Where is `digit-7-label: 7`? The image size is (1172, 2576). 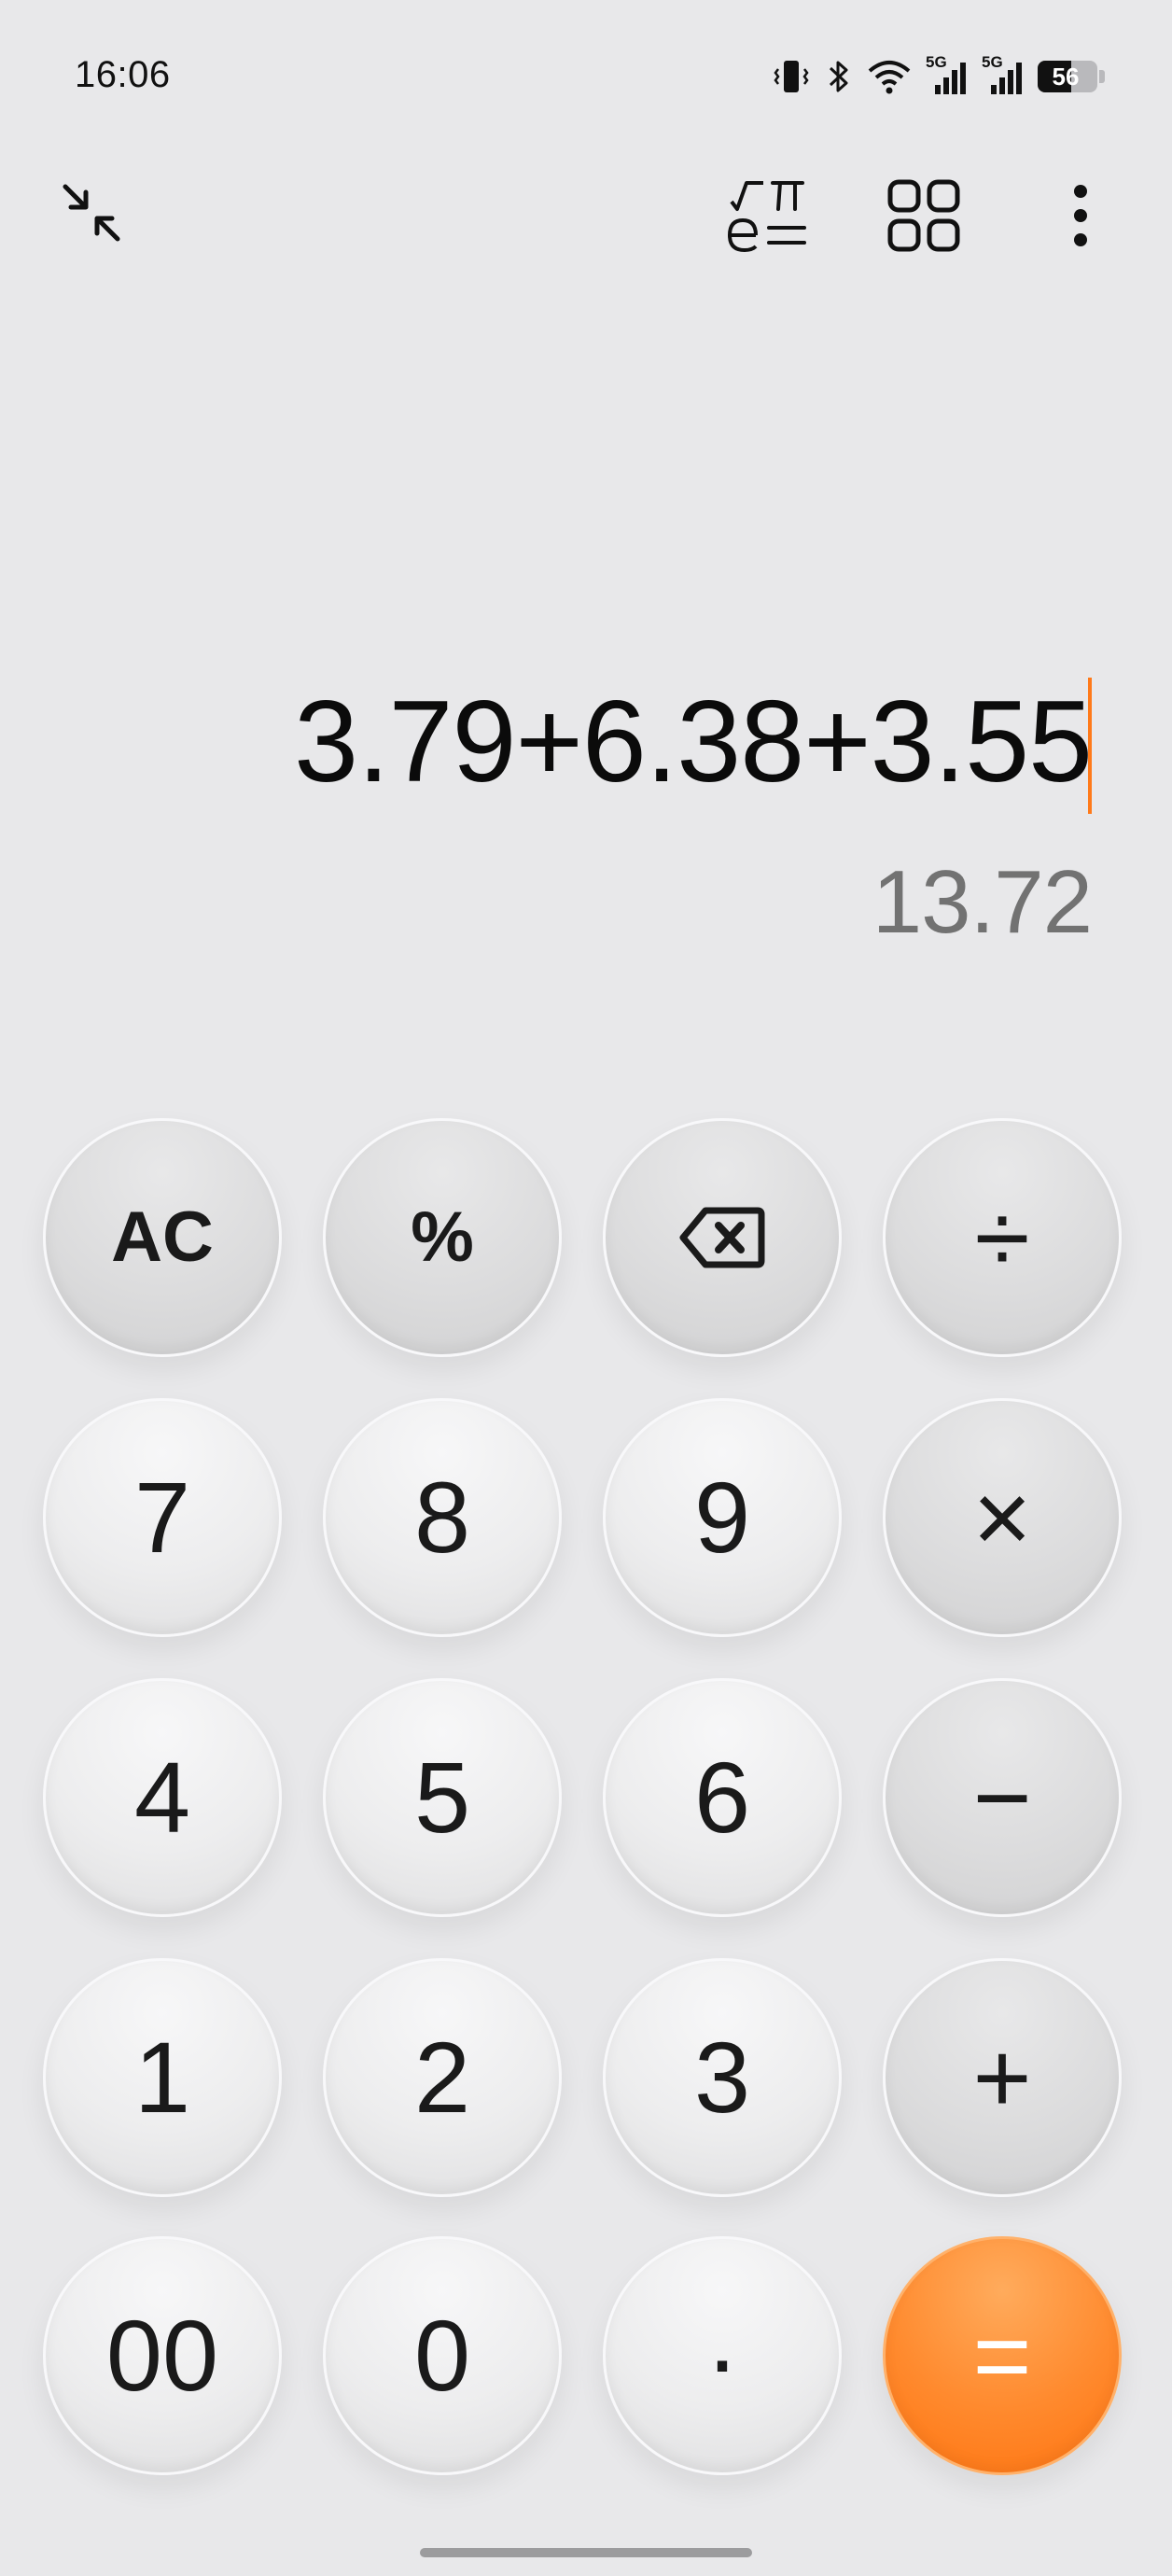
digit-7-label: 7 is located at coordinates (162, 1517).